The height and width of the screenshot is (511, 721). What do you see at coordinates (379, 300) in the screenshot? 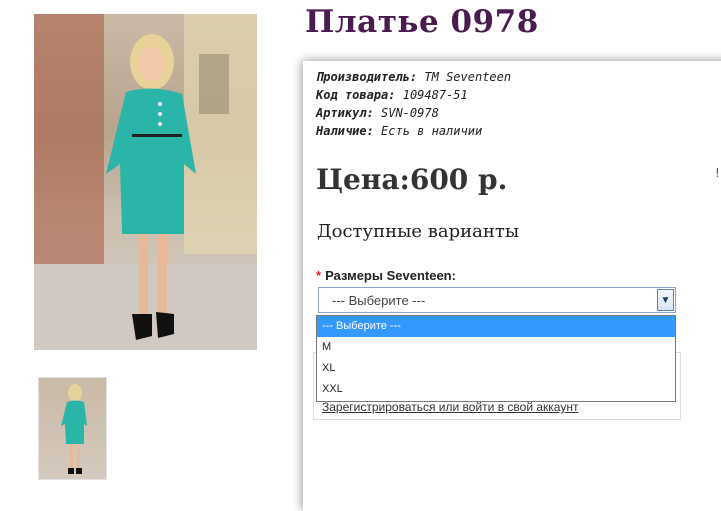
I see `size-select-value: --- Выберите ---` at bounding box center [379, 300].